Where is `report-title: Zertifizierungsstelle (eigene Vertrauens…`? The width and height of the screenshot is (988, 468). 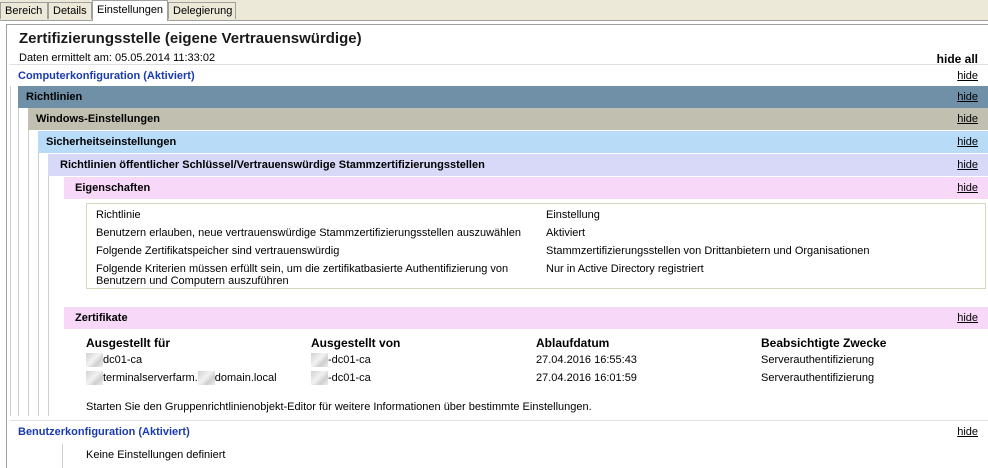
report-title: Zertifizierungsstelle (eigene Vertrauens… is located at coordinates (190, 38).